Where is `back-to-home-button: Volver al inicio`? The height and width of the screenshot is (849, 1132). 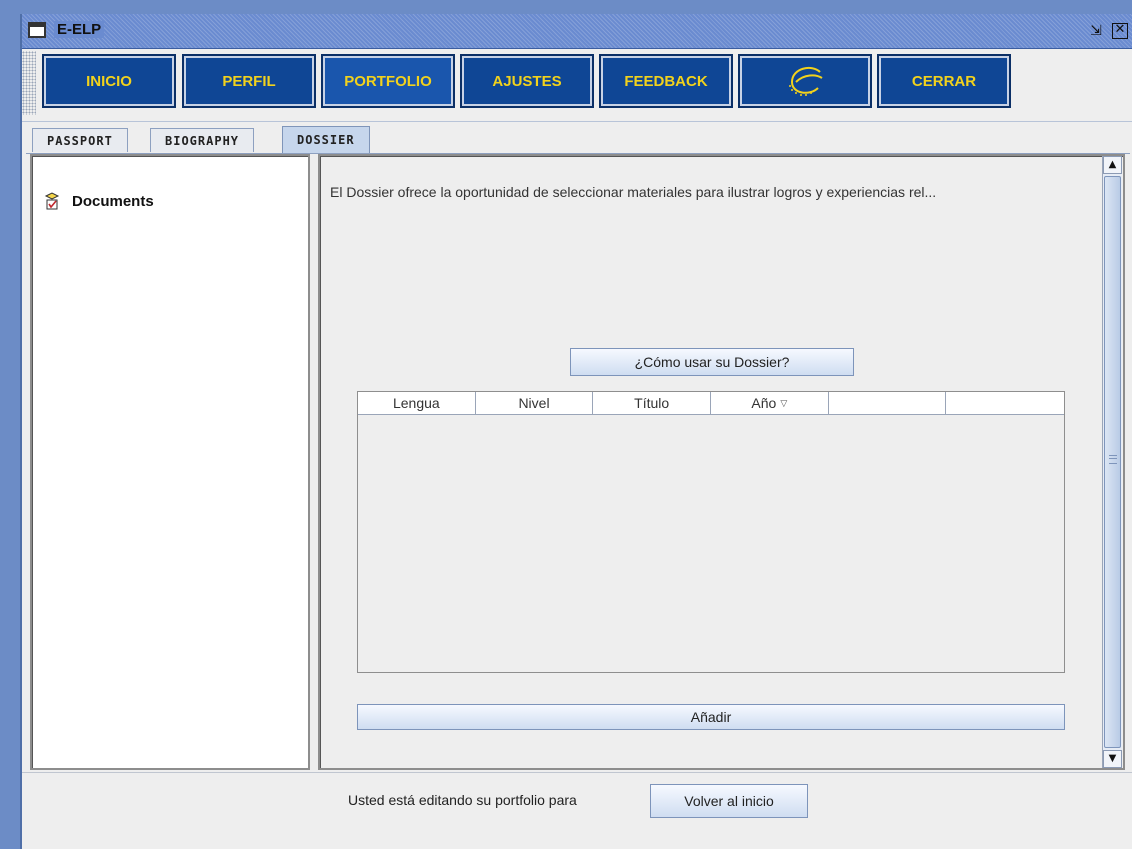
back-to-home-button: Volver al inicio is located at coordinates (729, 801).